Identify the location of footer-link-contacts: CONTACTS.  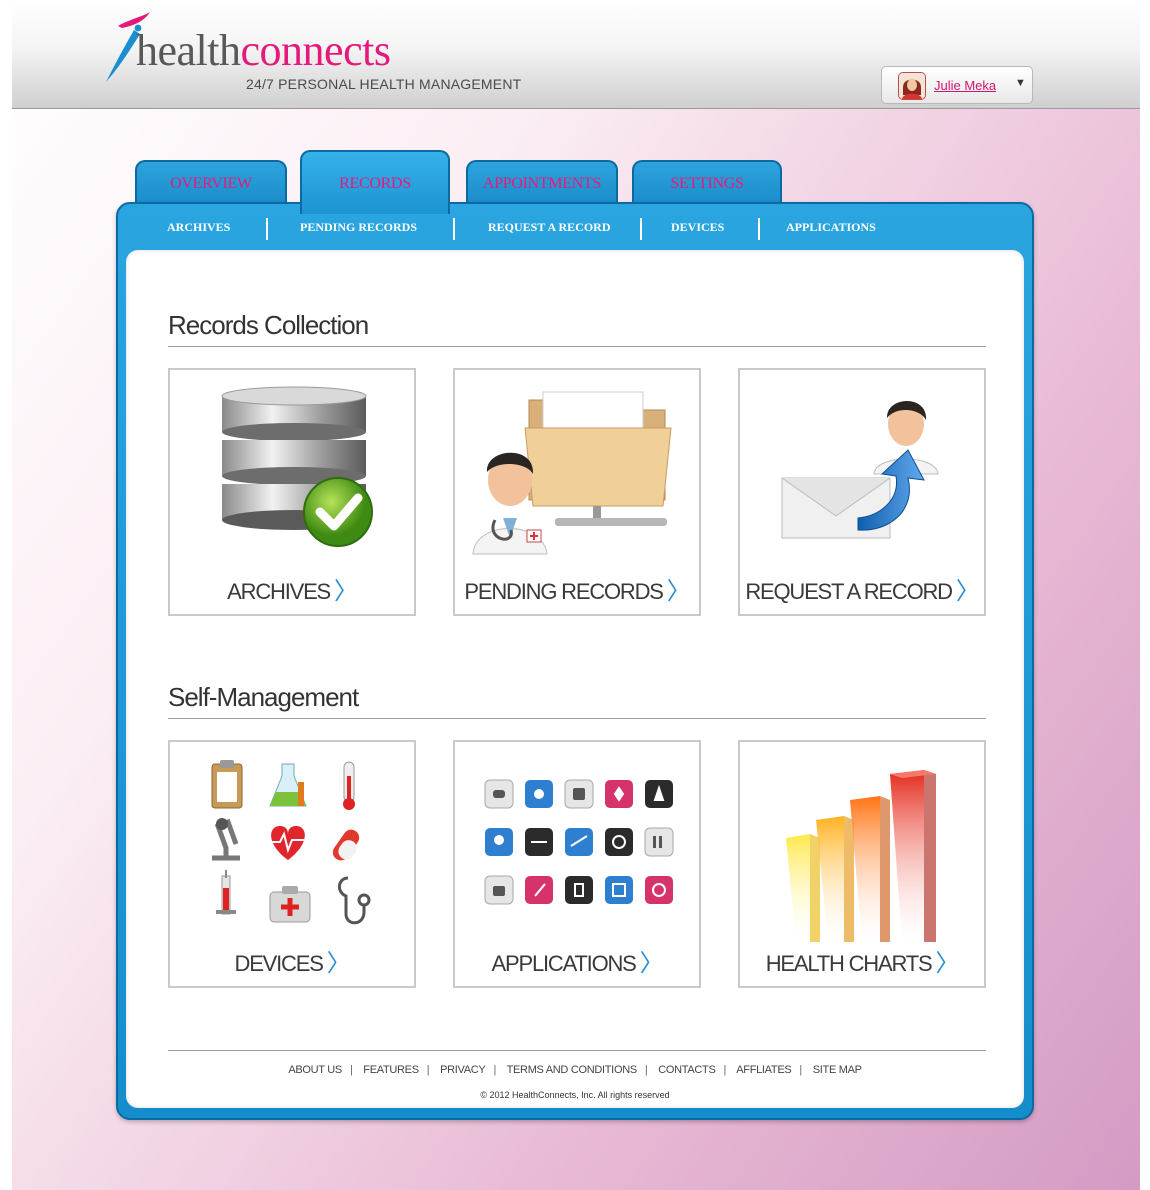
(687, 1070).